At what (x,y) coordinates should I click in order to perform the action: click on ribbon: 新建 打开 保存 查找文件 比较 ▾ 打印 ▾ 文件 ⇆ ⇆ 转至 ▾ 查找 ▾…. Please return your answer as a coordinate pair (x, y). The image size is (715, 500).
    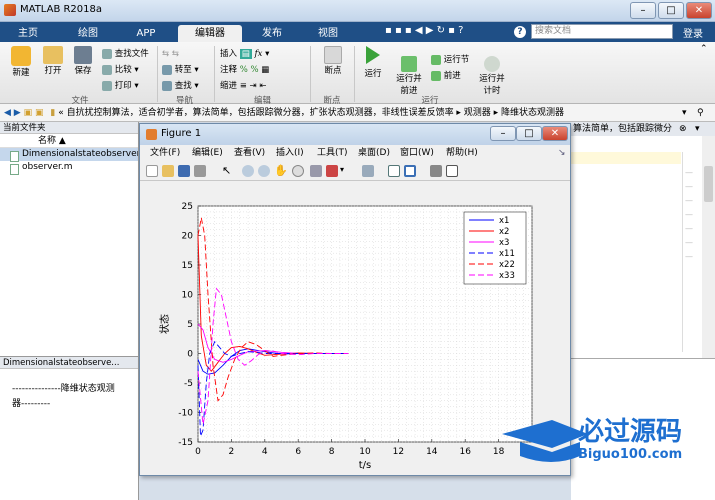
    Looking at the image, I should click on (357, 74).